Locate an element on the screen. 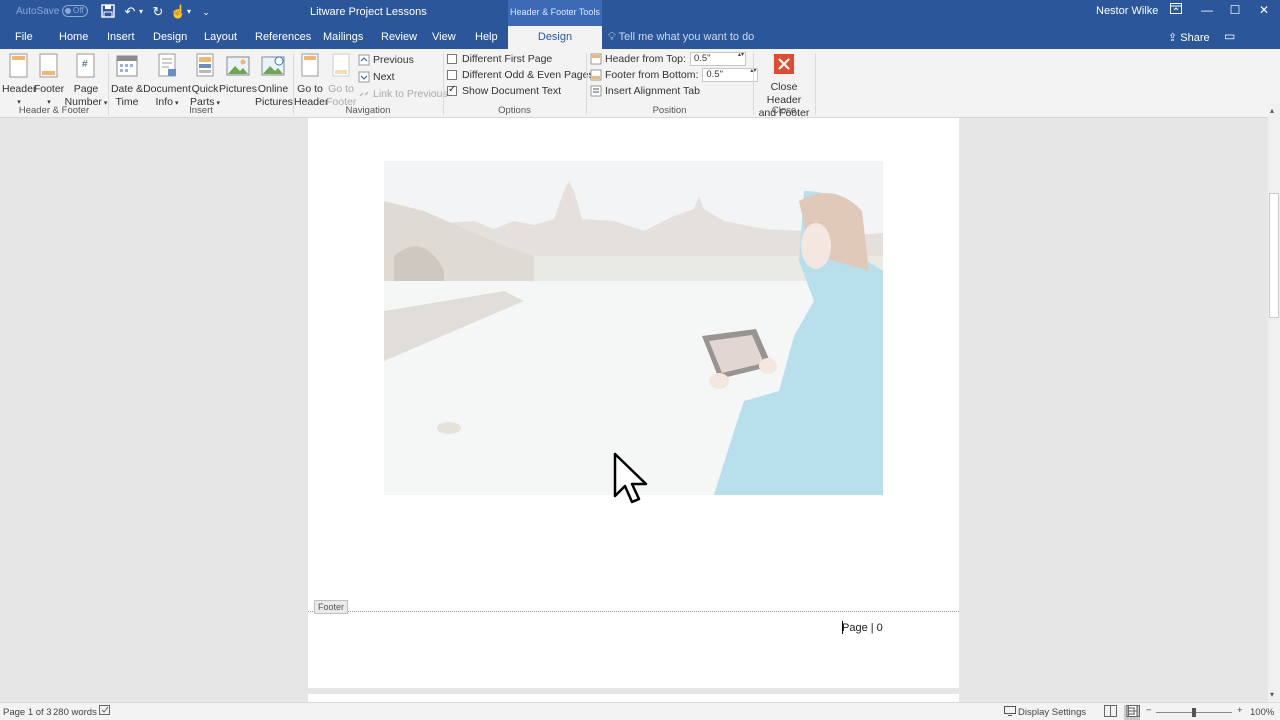 Image resolution: width=1280 pixels, height=720 pixels. maximize-icon: ☐ is located at coordinates (1235, 11).